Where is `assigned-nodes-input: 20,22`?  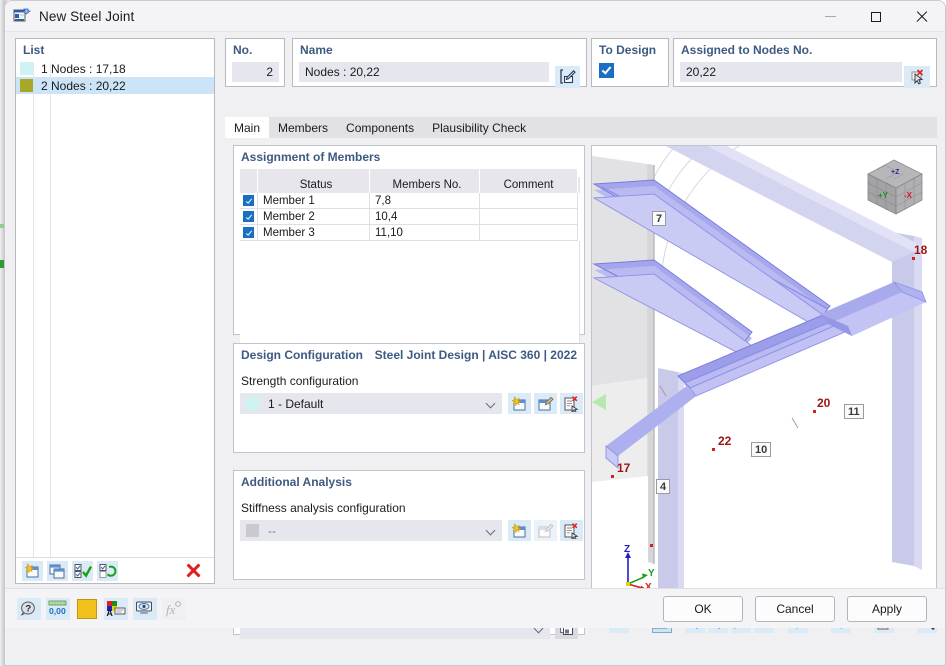 assigned-nodes-input: 20,22 is located at coordinates (791, 72).